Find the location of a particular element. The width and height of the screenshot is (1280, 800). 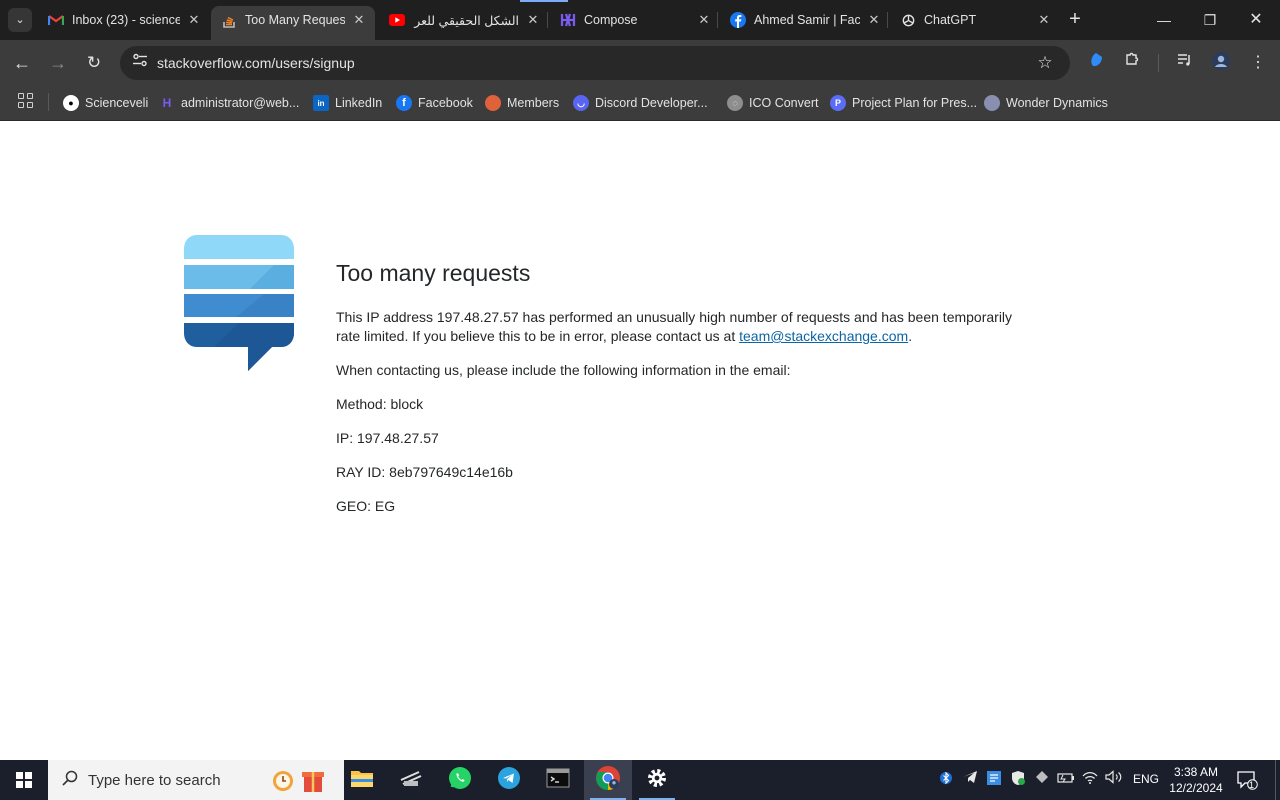

project-plan-icon: P is located at coordinates (838, 103).